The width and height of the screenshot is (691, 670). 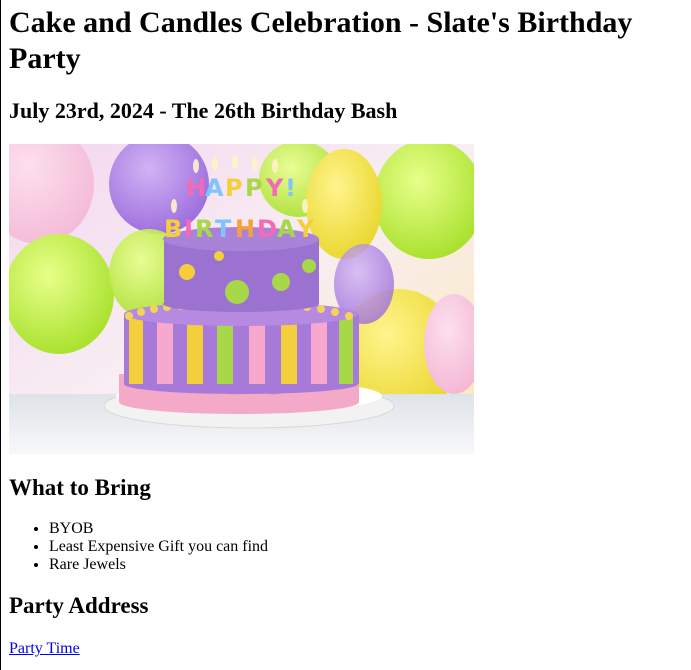 I want to click on party-address-heading: Party Address, so click(x=79, y=605).